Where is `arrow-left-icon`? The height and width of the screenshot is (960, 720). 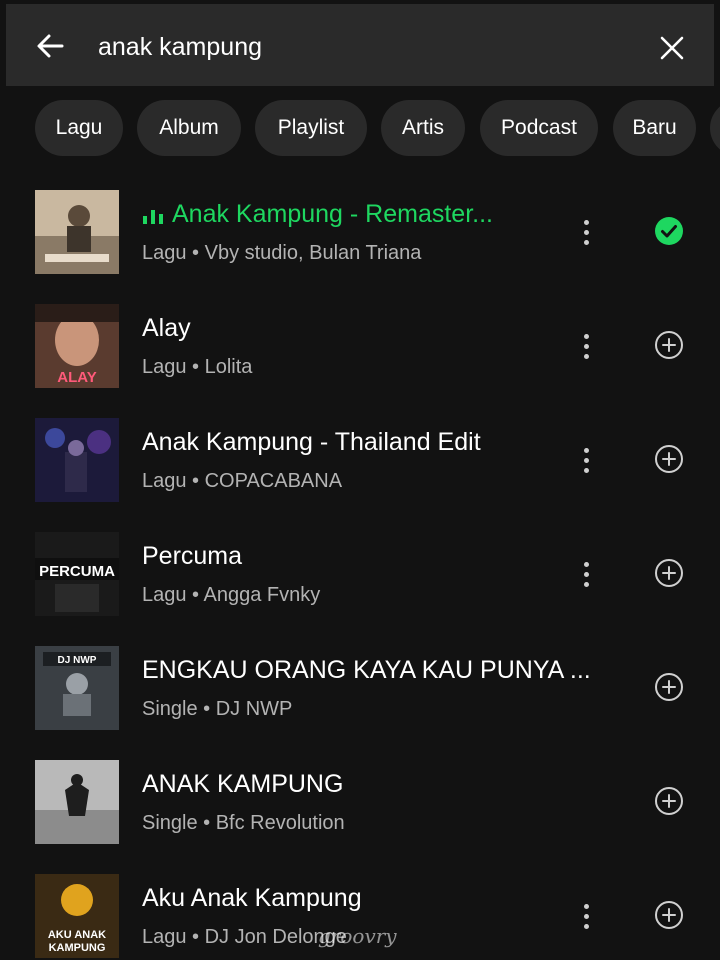
arrow-left-icon is located at coordinates (50, 46).